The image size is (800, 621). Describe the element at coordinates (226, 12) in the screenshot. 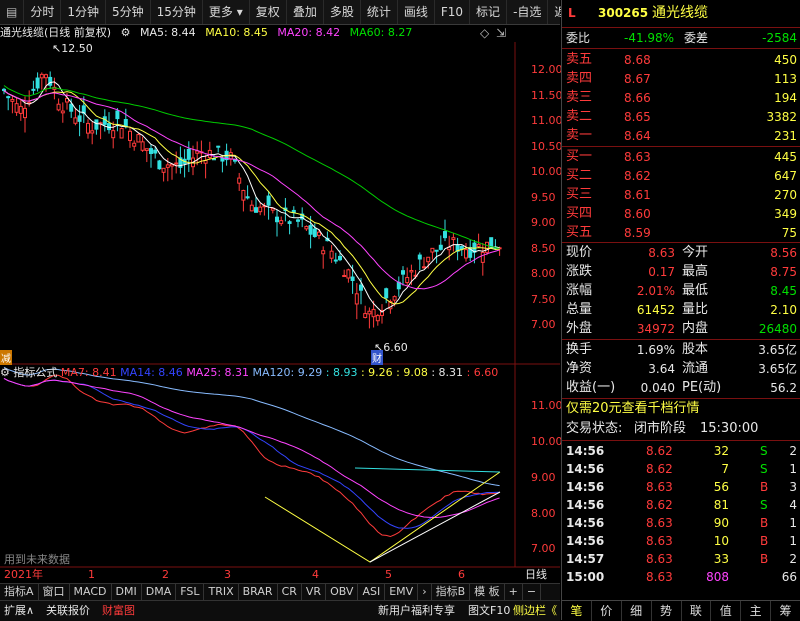

I see `tab-more: 更多 ▾` at that location.